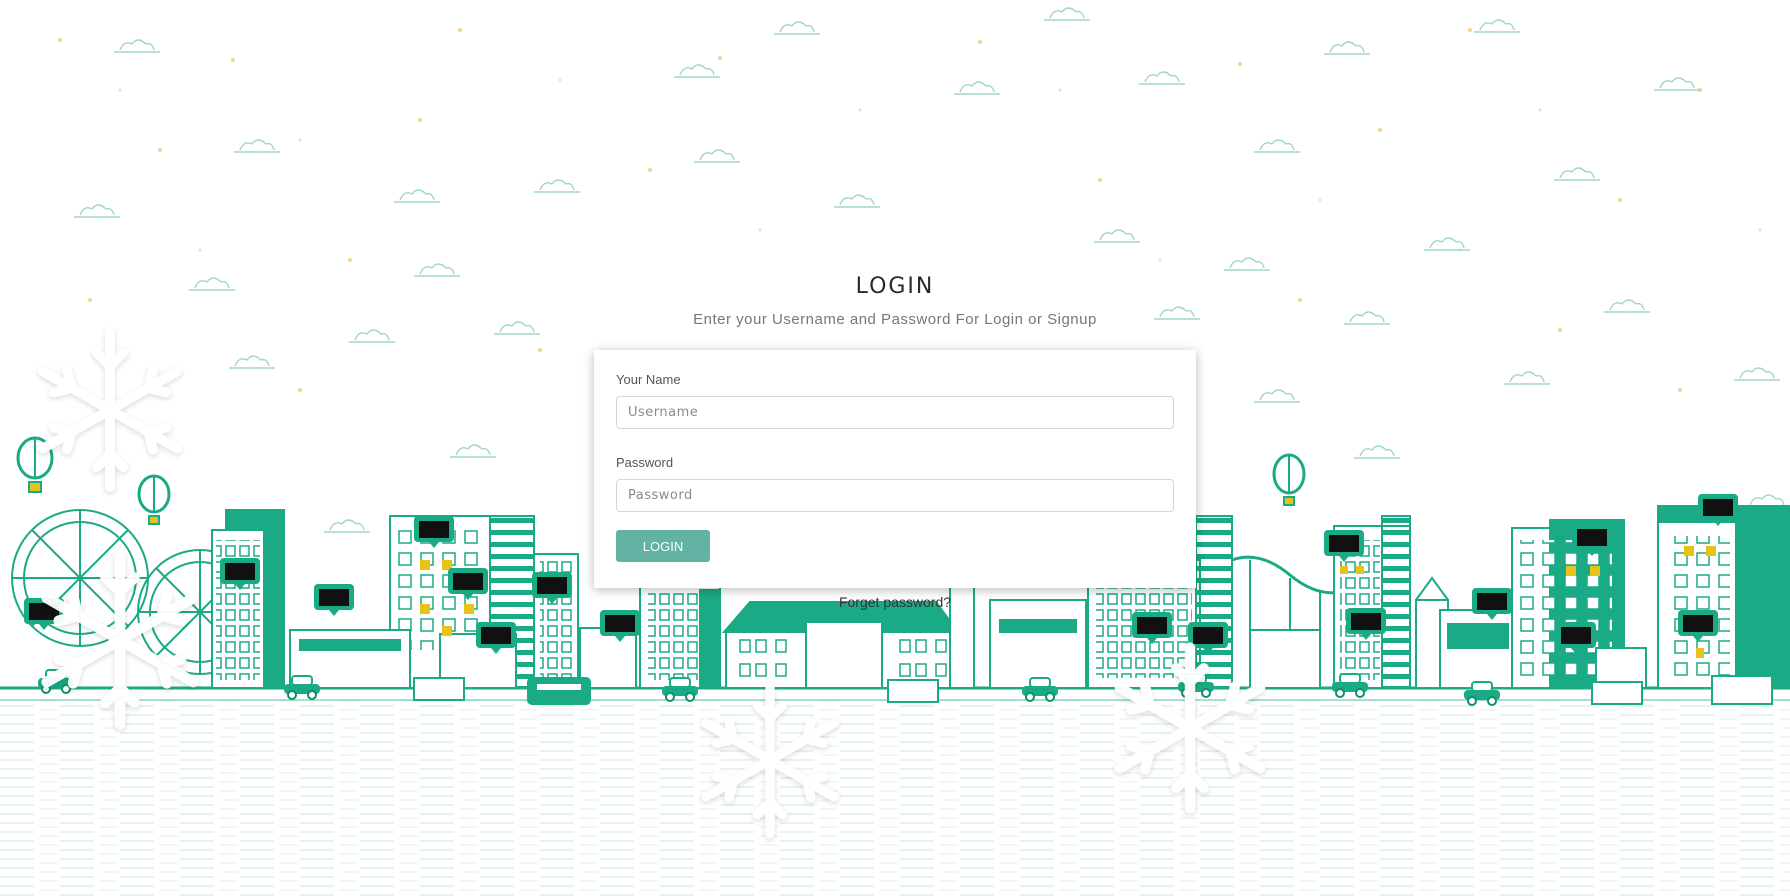 This screenshot has width=1790, height=896. I want to click on username-label: Your Name, so click(648, 379).